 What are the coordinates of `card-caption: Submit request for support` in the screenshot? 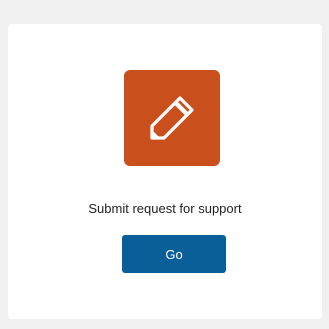 It's located at (165, 208).